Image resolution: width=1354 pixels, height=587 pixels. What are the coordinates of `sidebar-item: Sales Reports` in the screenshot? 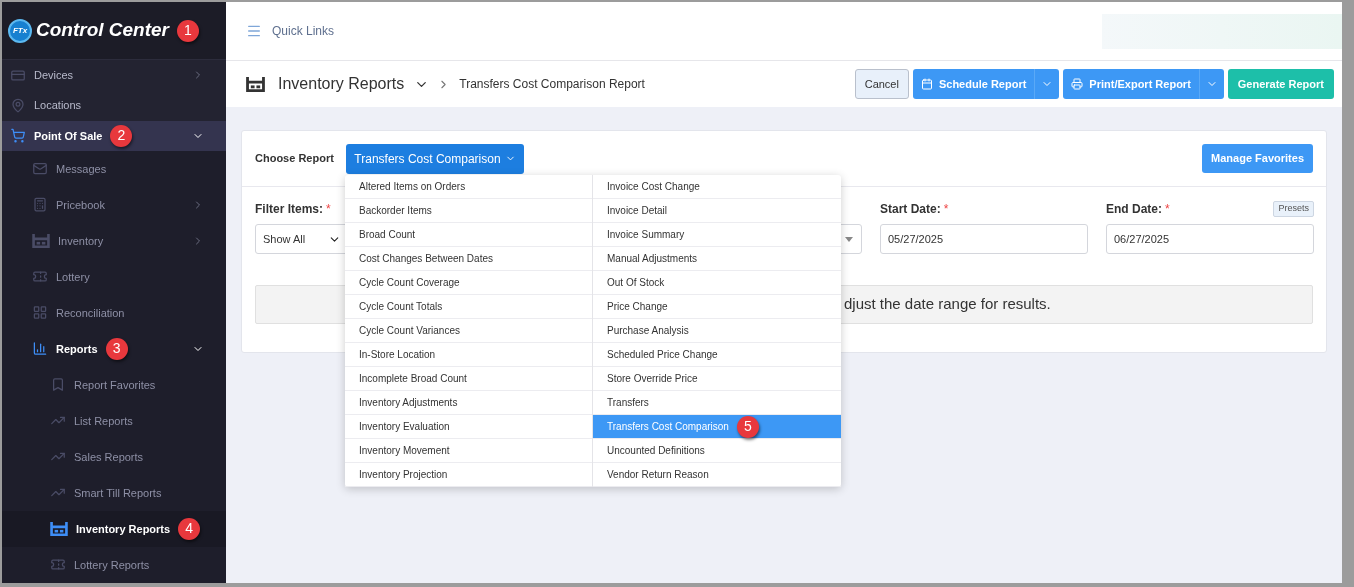 It's located at (114, 457).